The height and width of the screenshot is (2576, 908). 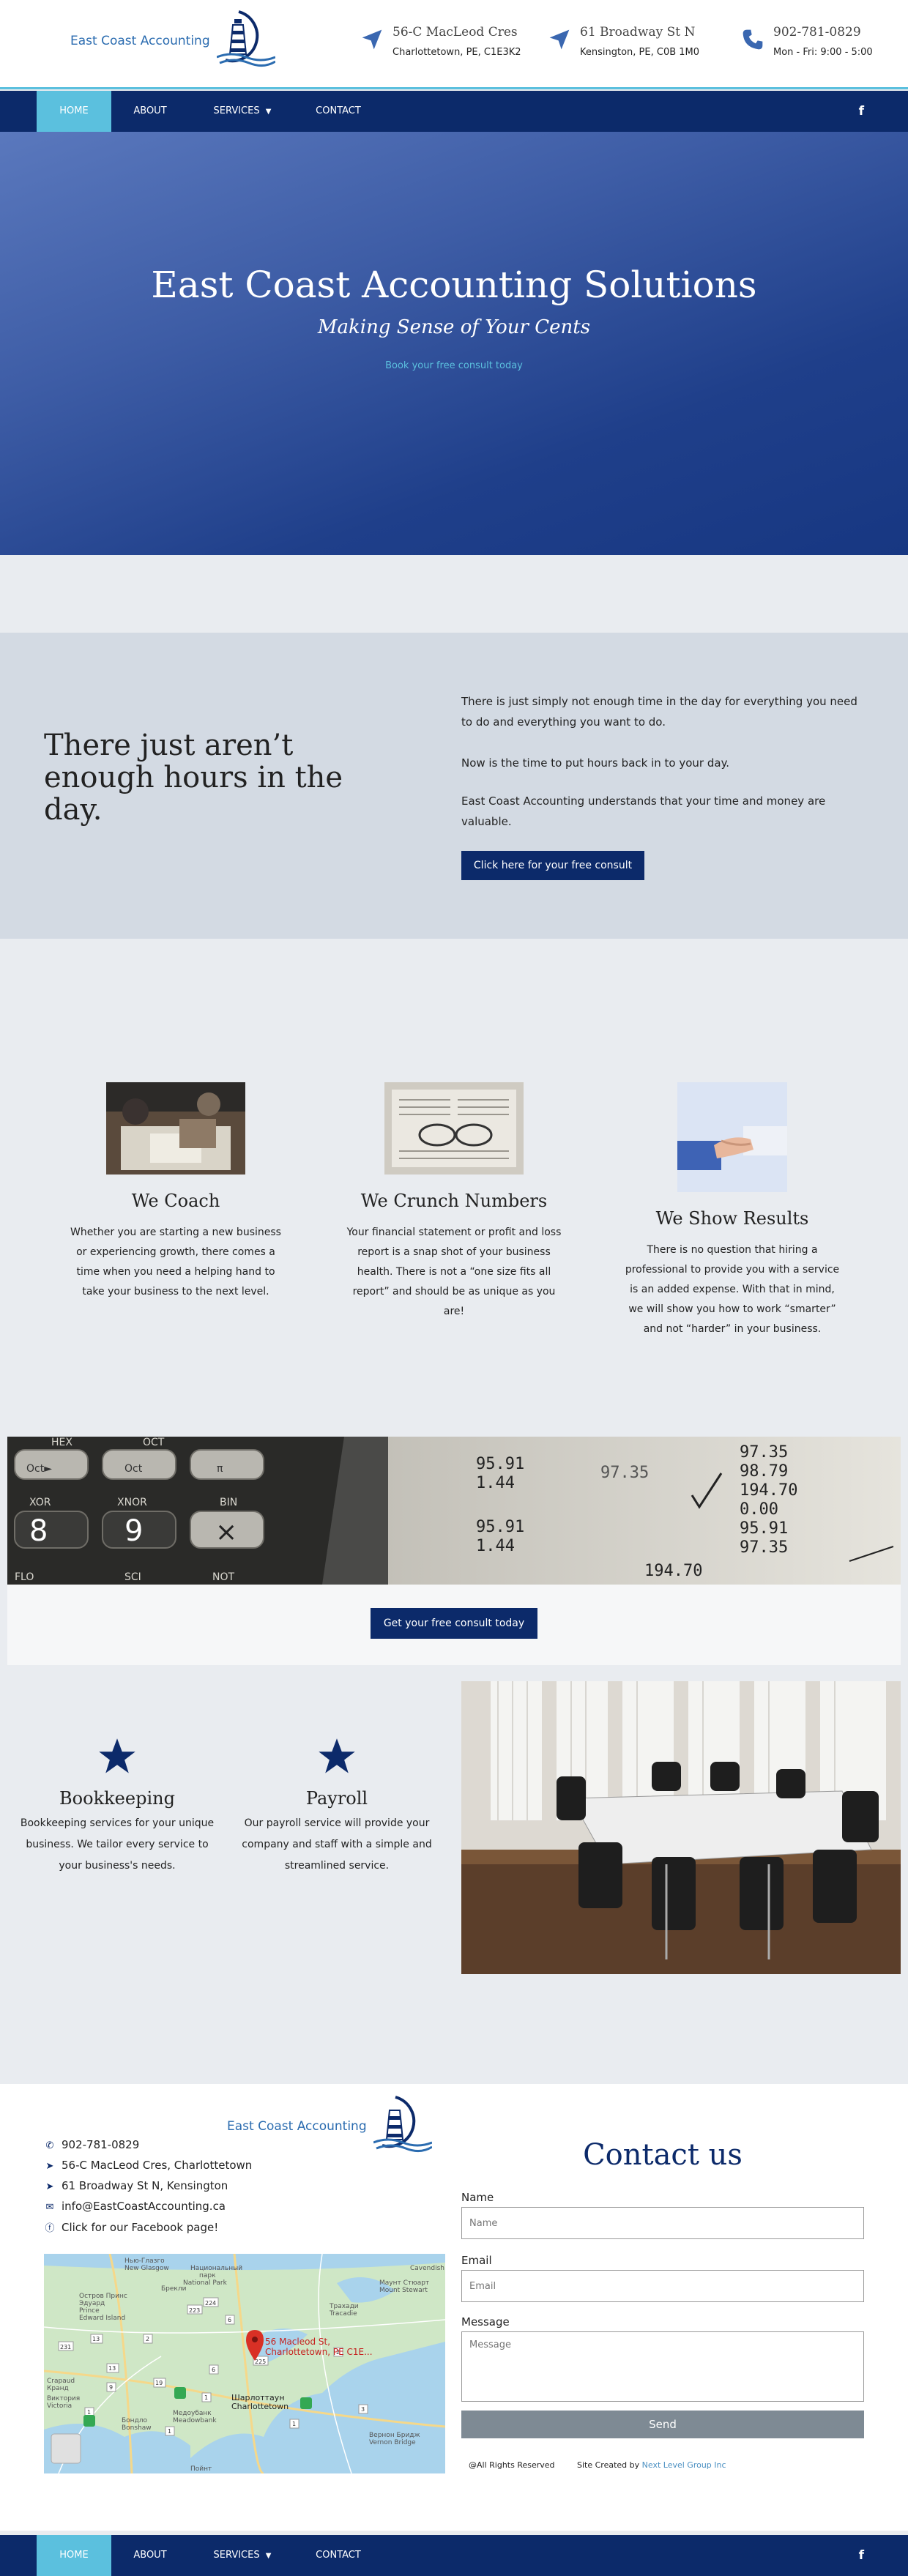 What do you see at coordinates (454, 327) in the screenshot?
I see `hero-subtitle: Making Sense of Your Cents` at bounding box center [454, 327].